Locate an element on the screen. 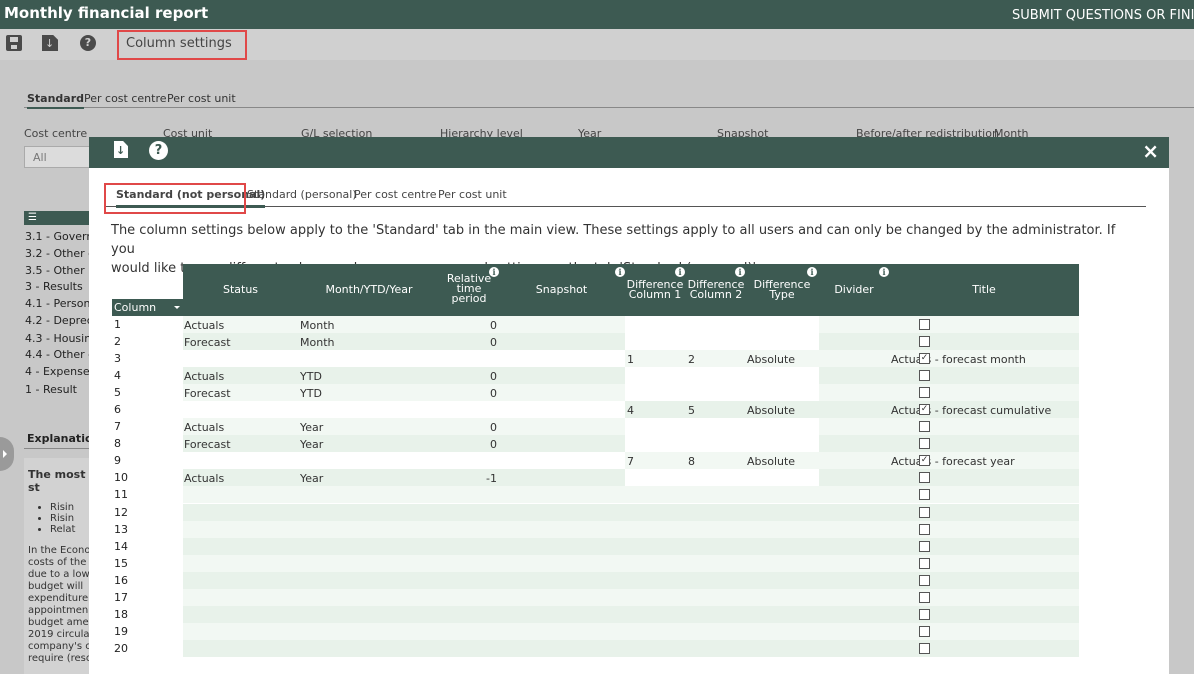 The image size is (1194, 674). table-row: 4 Actuals YTD 0 is located at coordinates (595, 376).